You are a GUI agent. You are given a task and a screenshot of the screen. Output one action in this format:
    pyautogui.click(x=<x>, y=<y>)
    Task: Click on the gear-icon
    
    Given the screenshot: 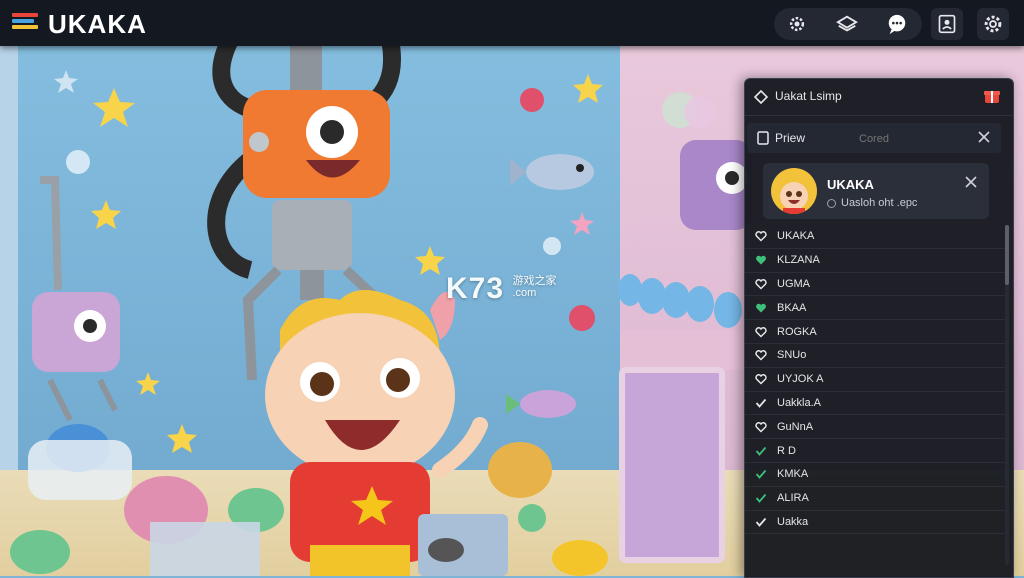 What is the action you would take?
    pyautogui.click(x=797, y=24)
    